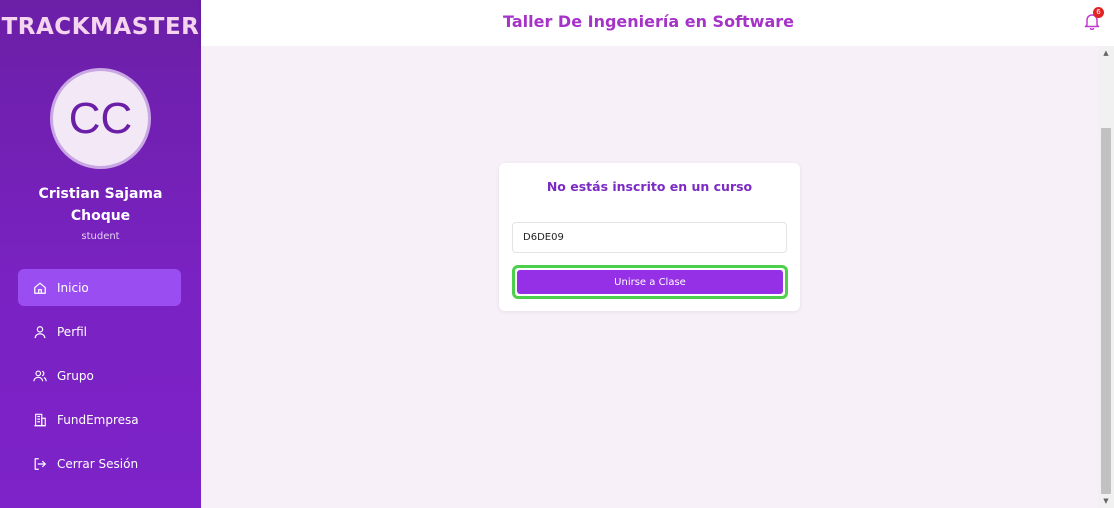 Image resolution: width=1114 pixels, height=508 pixels. Describe the element at coordinates (649, 186) in the screenshot. I see `card-title: No estás inscrito en un curso` at that location.